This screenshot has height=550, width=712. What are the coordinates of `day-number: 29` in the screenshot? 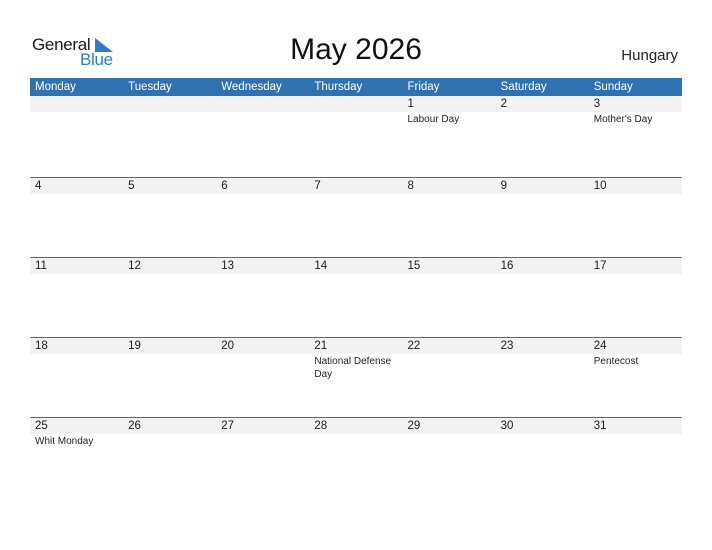 It's located at (414, 426).